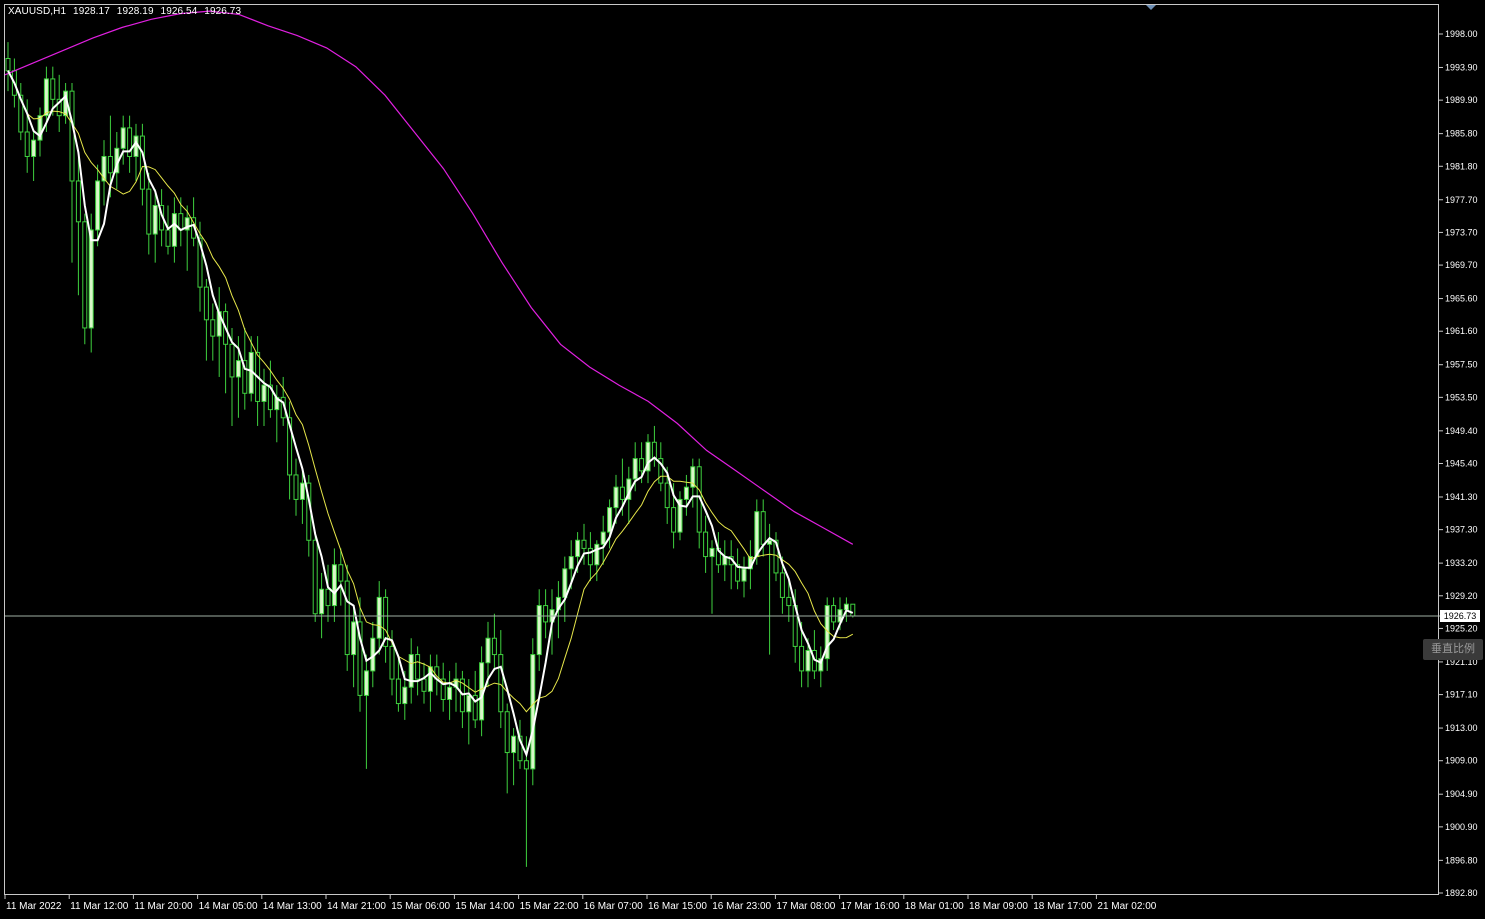 Image resolution: width=1485 pixels, height=919 pixels. What do you see at coordinates (1461, 464) in the screenshot?
I see `price-tick-label: 1945.40` at bounding box center [1461, 464].